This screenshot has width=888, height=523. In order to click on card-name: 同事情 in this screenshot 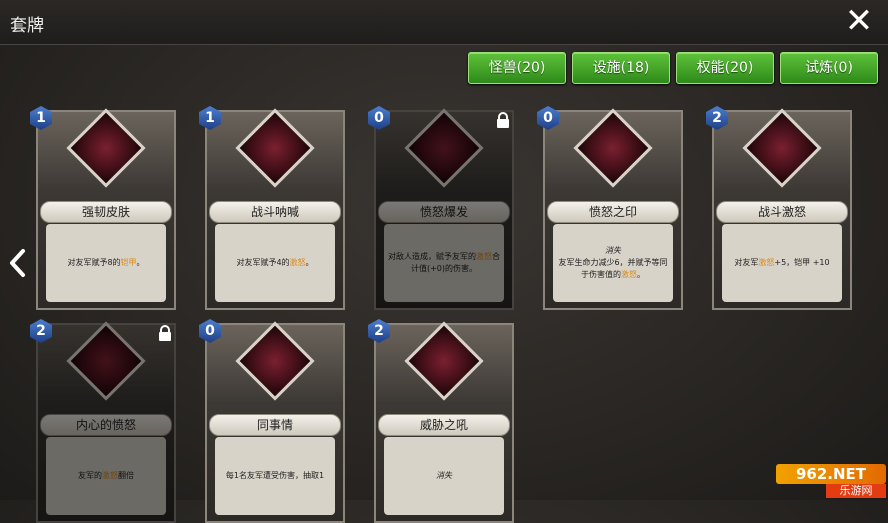, I will do `click(275, 425)`.